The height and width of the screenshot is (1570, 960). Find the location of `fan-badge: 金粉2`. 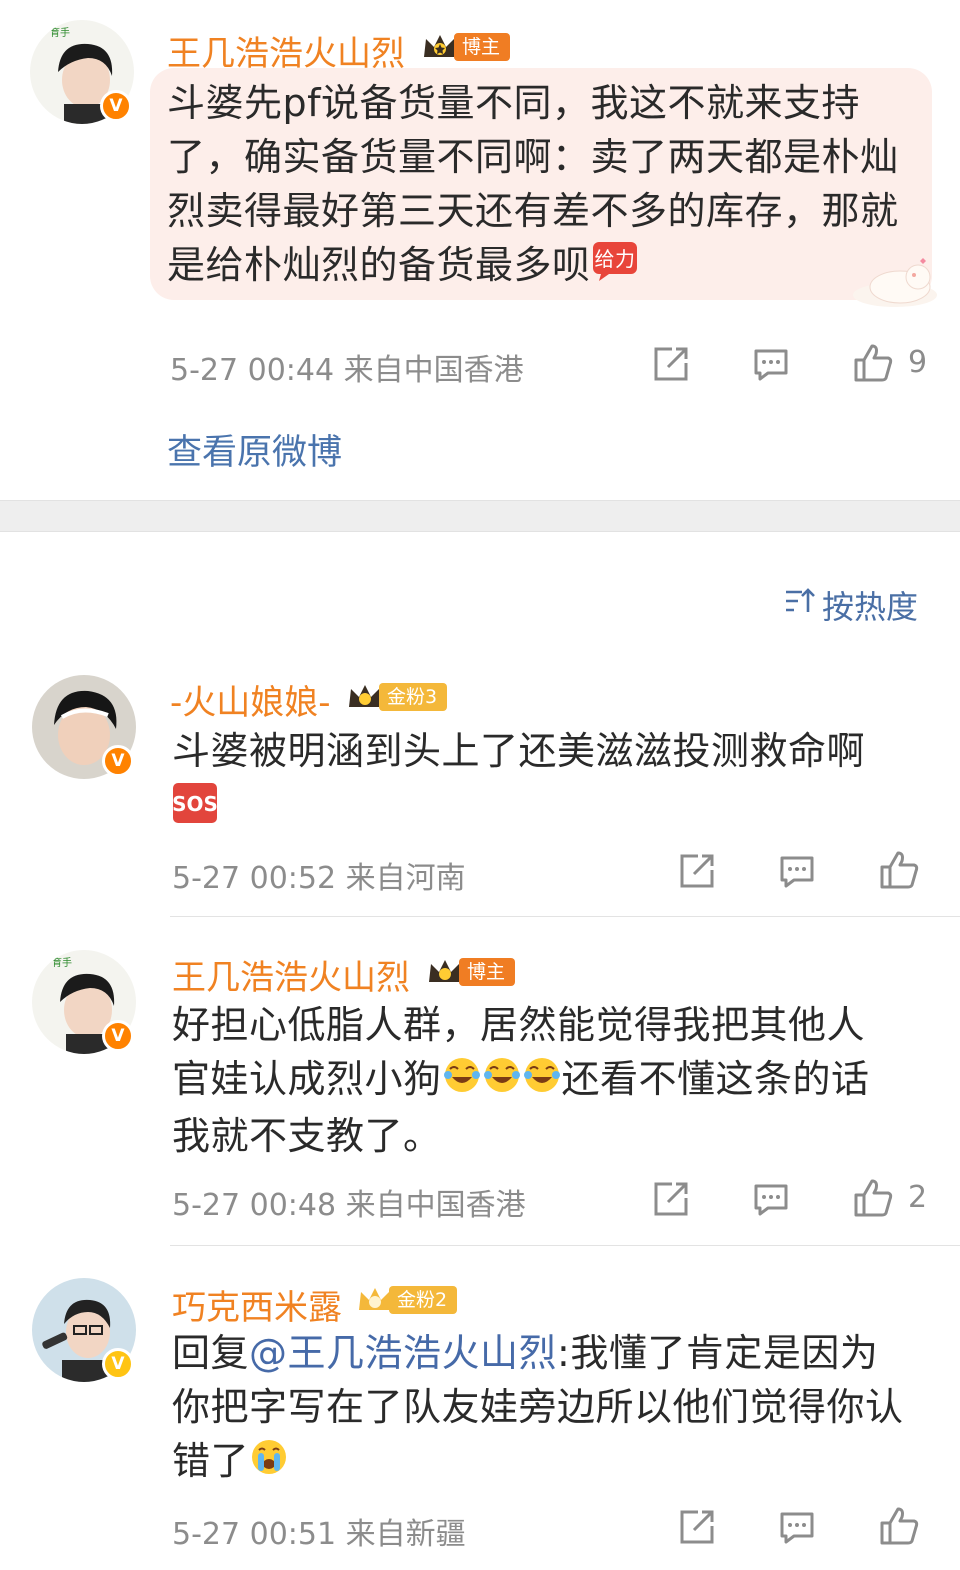

fan-badge: 金粉2 is located at coordinates (406, 1300).